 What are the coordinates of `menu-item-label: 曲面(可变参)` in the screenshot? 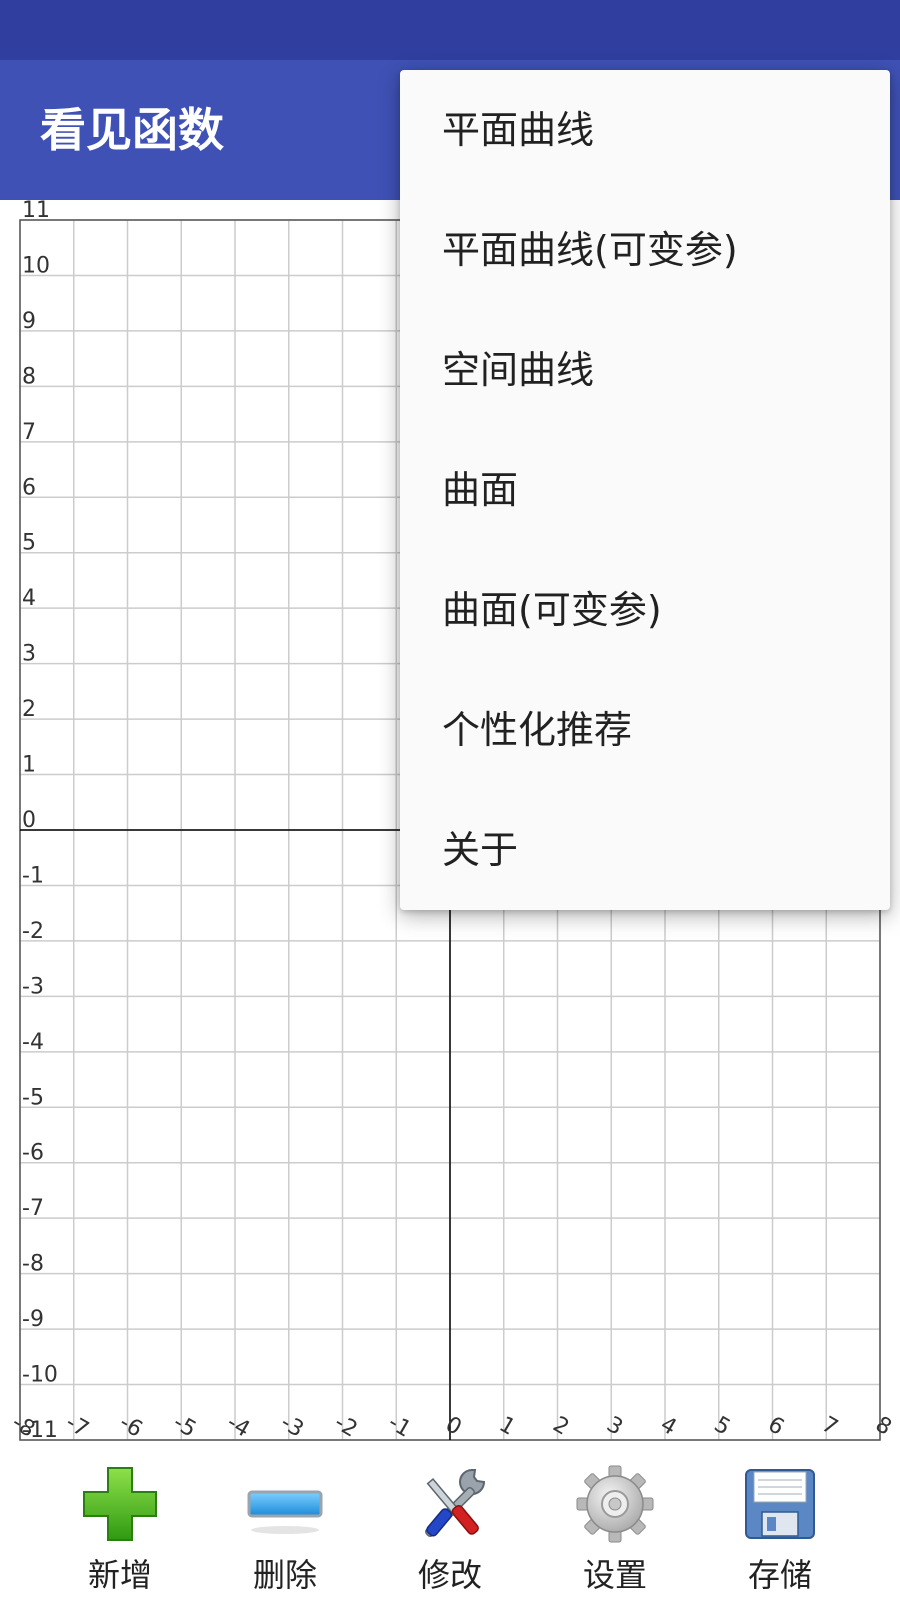 It's located at (552, 610).